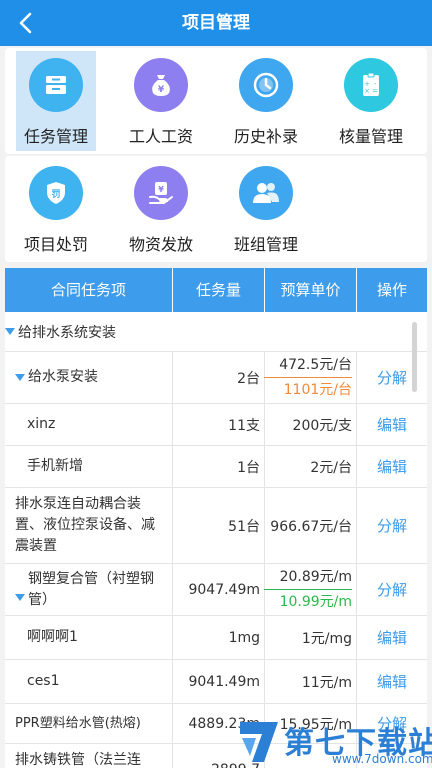 The width and height of the screenshot is (432, 768). I want to click on task-quantity: 2台, so click(219, 377).